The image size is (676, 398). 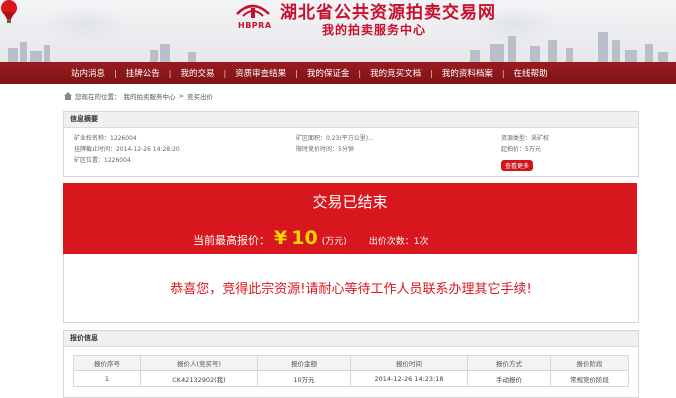 I want to click on congrats-panel: 恭喜您，竞得此宗资源!请耐心等待工作人员联系办理其它手续!, so click(x=351, y=288).